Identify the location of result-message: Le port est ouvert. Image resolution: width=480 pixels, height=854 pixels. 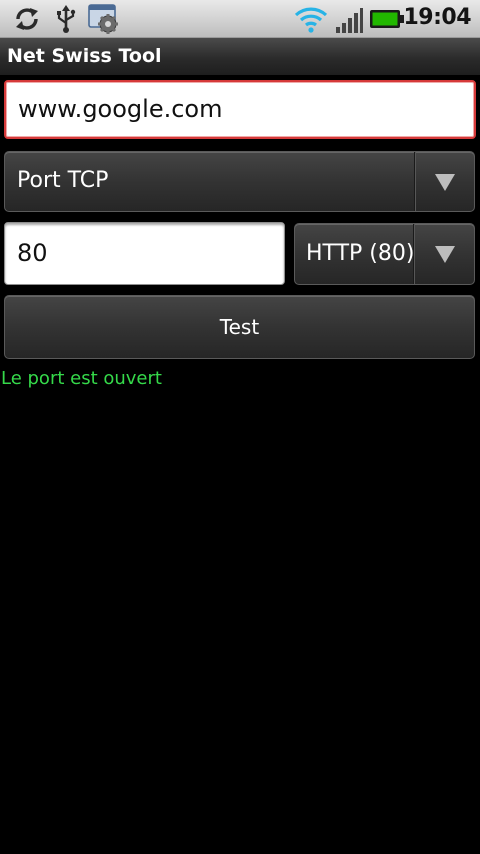
(81, 378).